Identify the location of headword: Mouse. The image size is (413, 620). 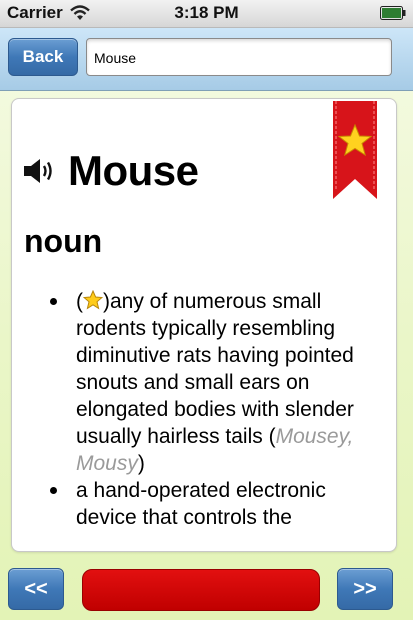
(133, 170).